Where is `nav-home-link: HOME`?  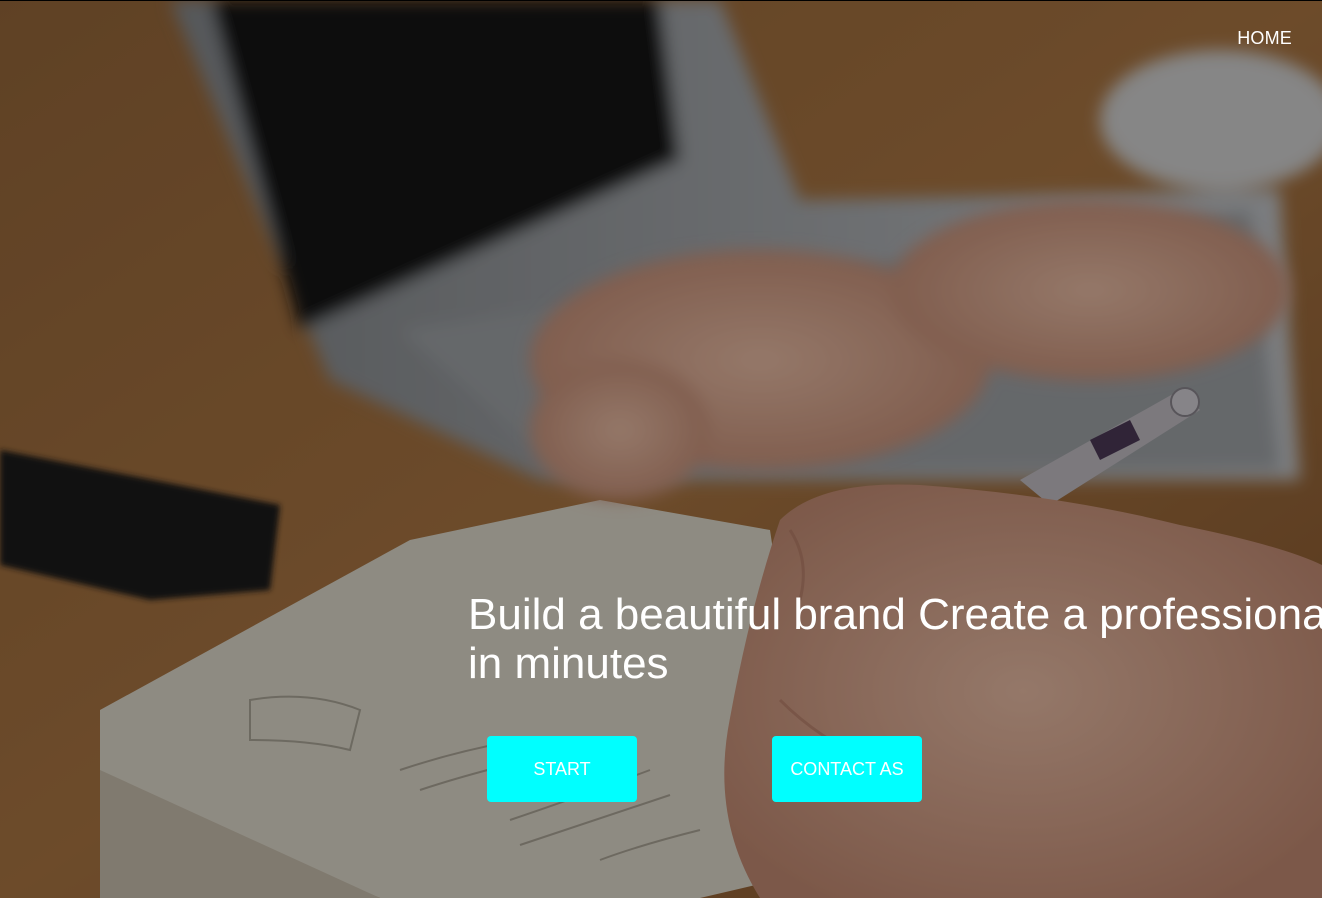
nav-home-link: HOME is located at coordinates (1264, 38).